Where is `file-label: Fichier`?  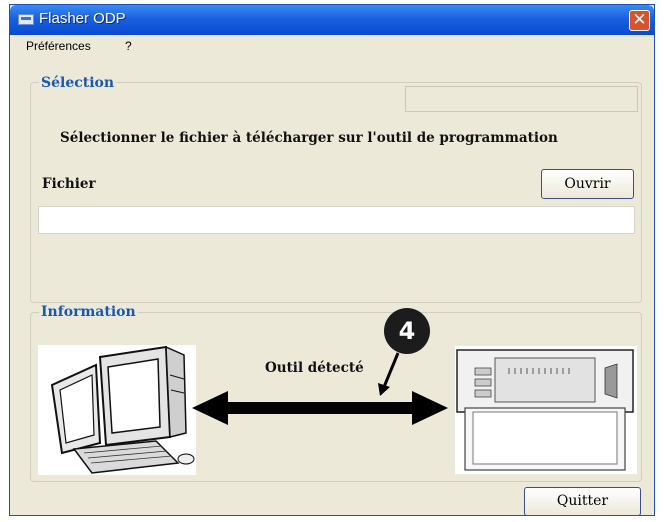 file-label: Fichier is located at coordinates (69, 184).